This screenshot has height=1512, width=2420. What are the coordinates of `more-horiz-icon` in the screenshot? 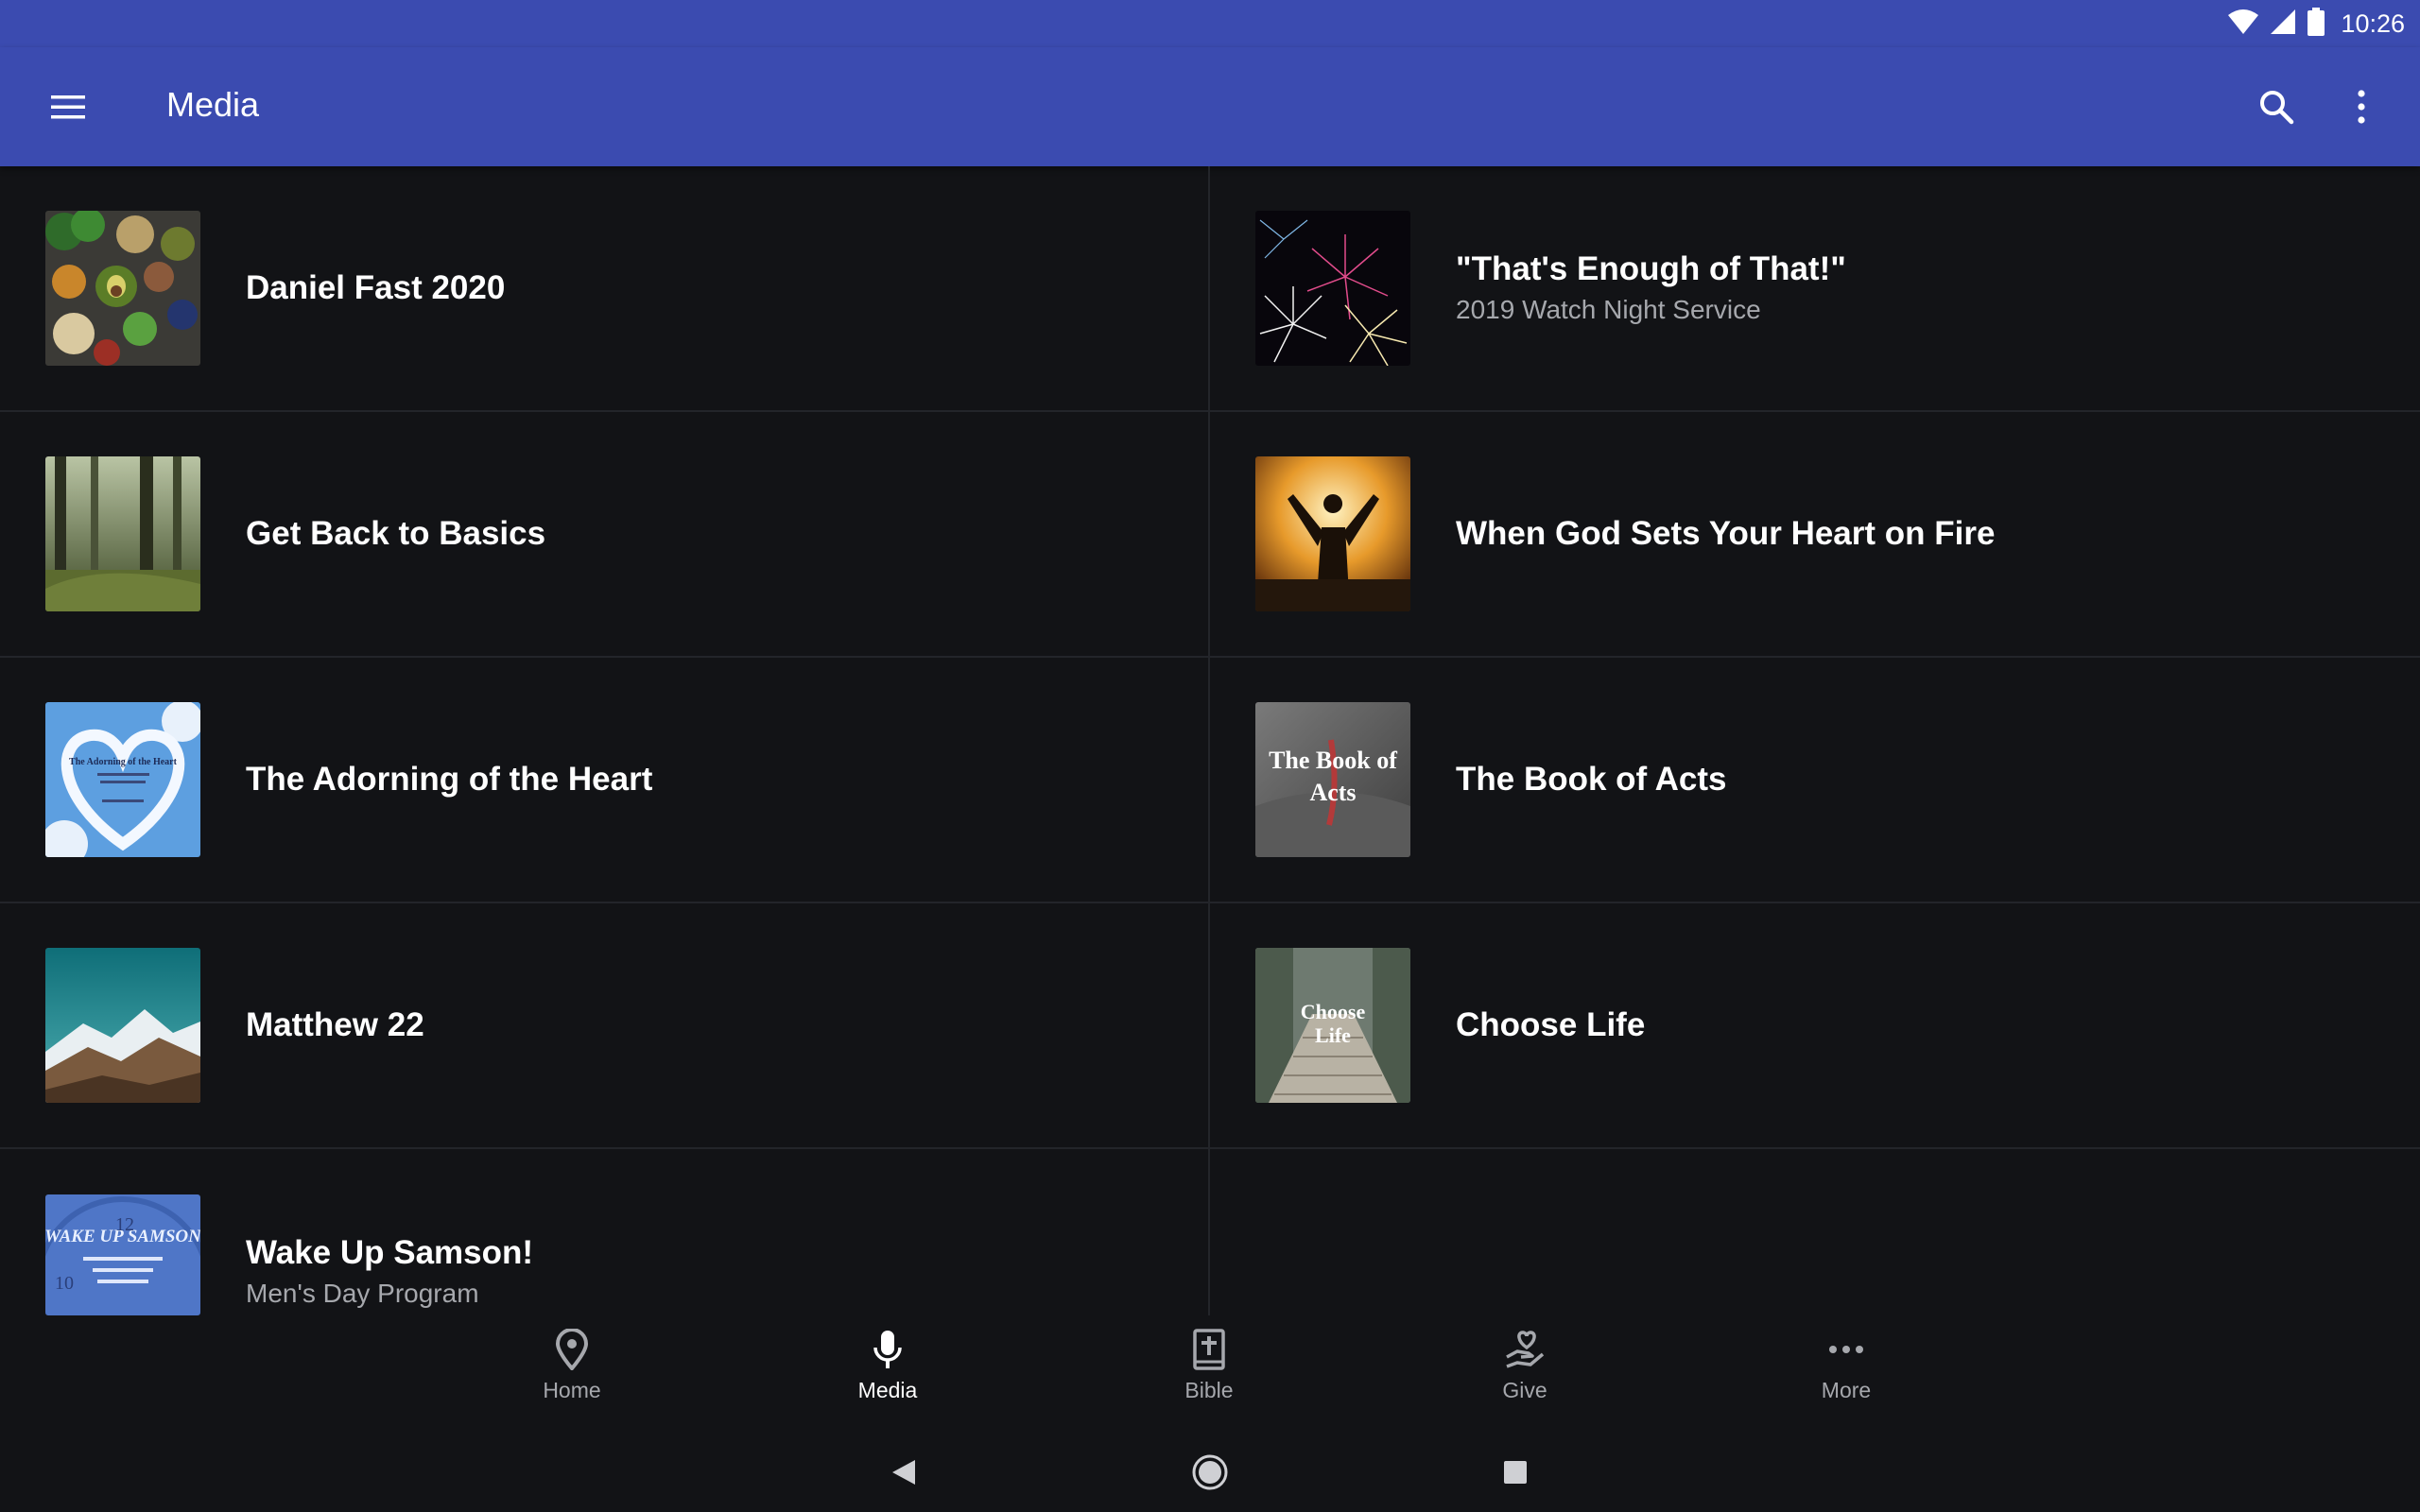 It's located at (1846, 1349).